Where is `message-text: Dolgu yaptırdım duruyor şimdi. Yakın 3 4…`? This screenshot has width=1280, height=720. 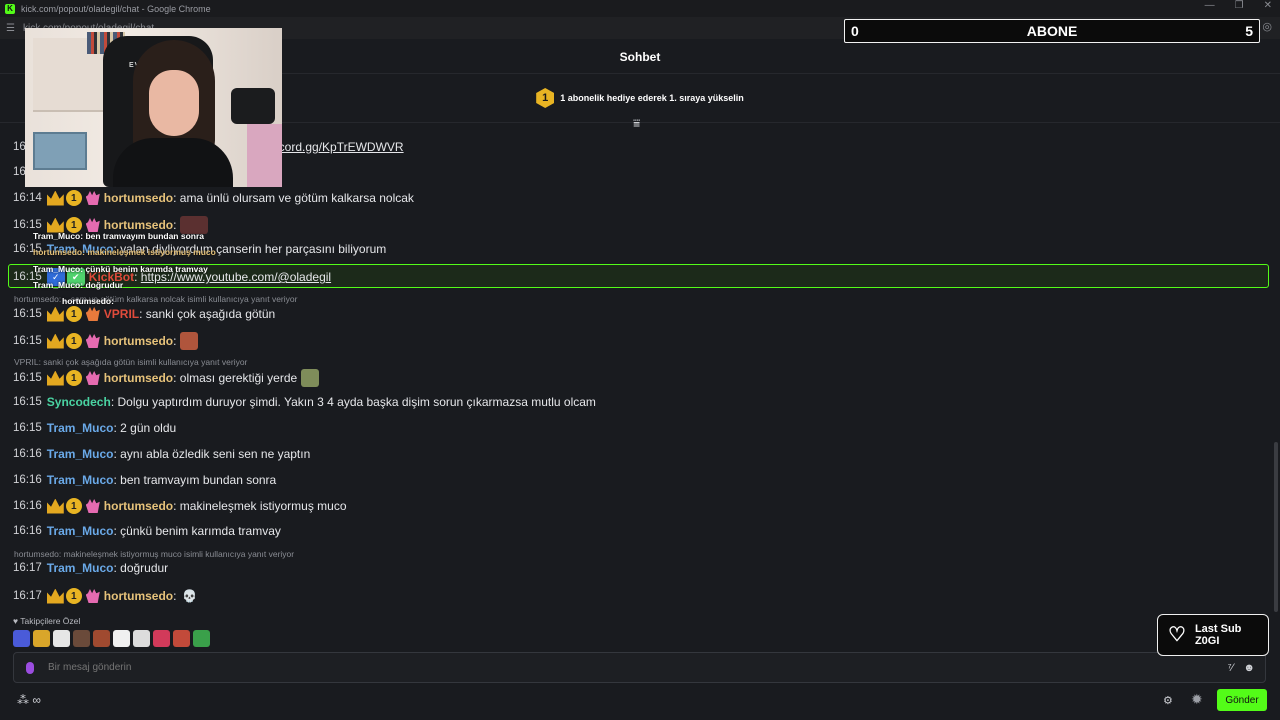 message-text: Dolgu yaptırdım duruyor şimdi. Yakın 3 4… is located at coordinates (356, 402).